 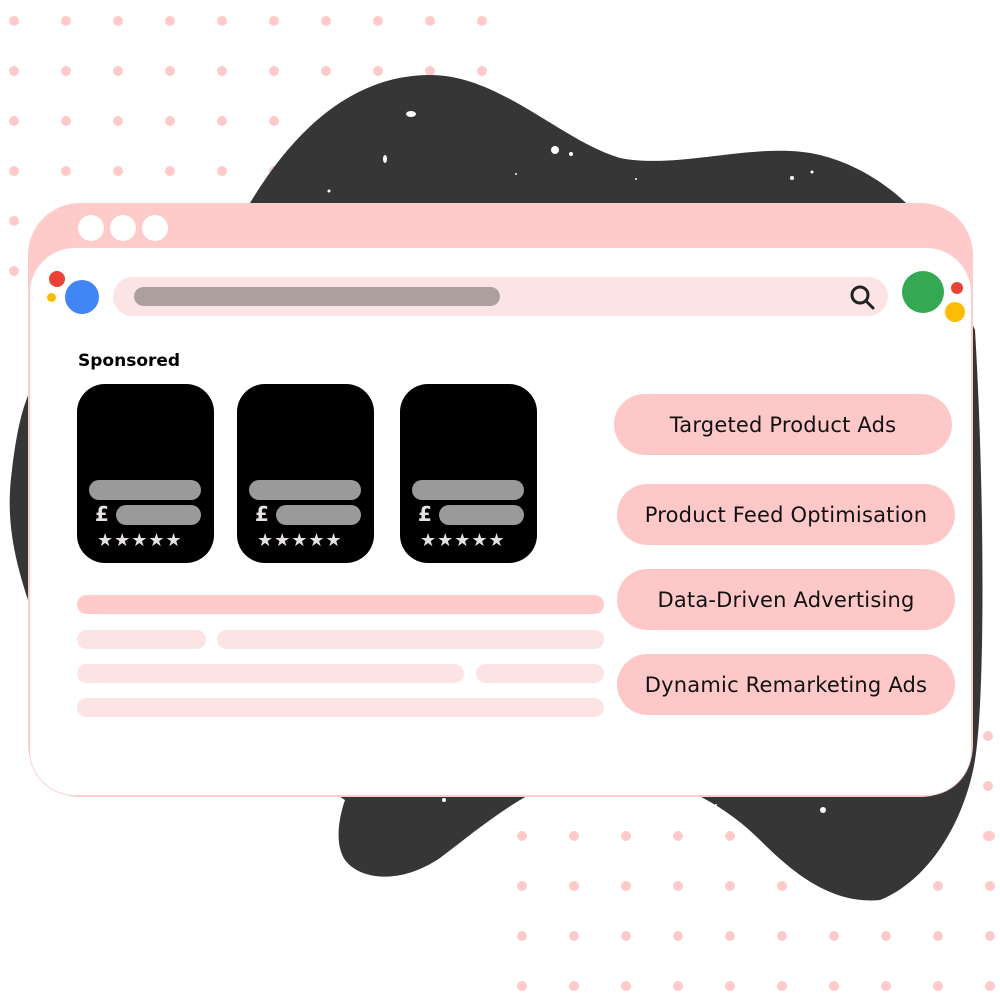 I want to click on service-pill-targeted-product-ads: Targeted Product Ads, so click(x=783, y=424).